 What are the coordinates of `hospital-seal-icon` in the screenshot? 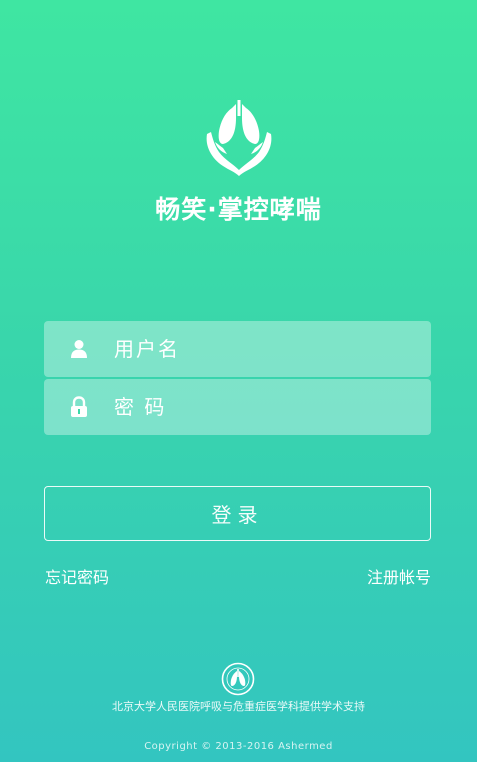 It's located at (238, 679).